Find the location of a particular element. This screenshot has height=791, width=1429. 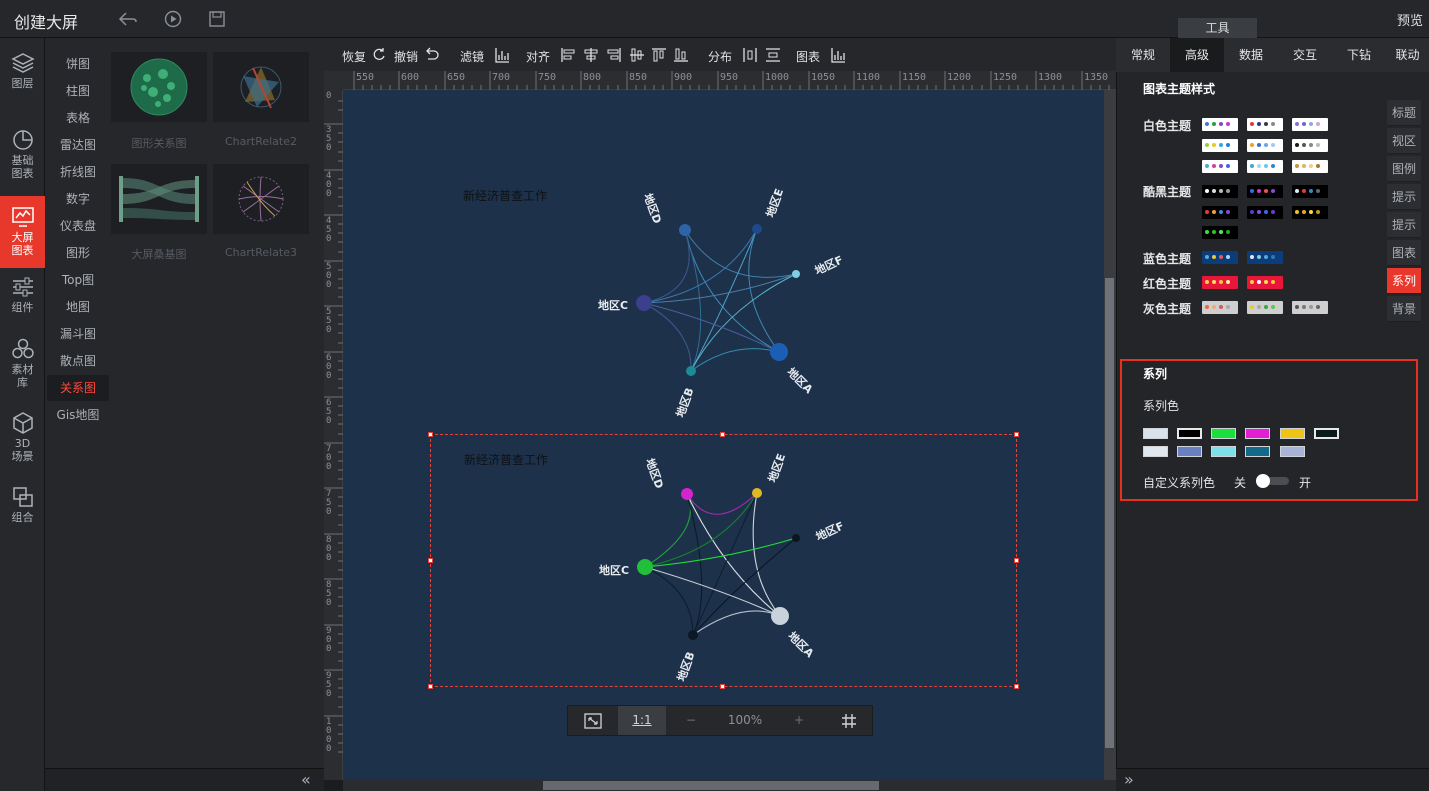

thumb-graph-relation is located at coordinates (159, 87).